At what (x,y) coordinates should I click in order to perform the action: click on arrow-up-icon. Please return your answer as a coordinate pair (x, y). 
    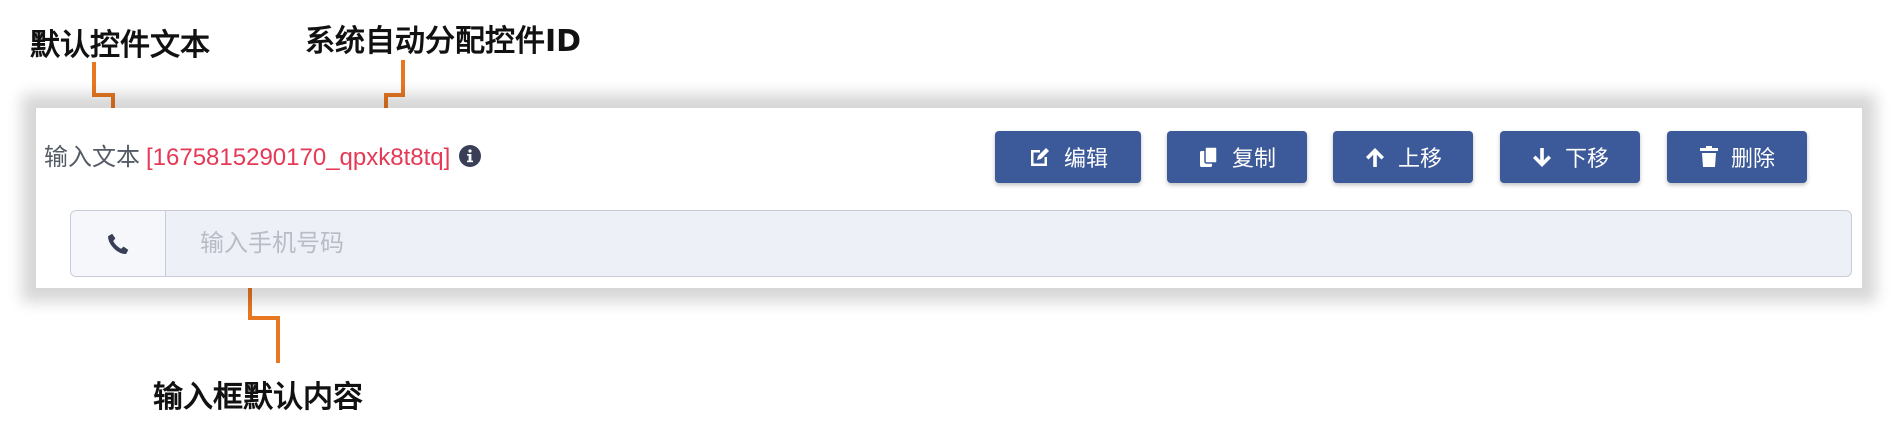
    Looking at the image, I should click on (1374, 157).